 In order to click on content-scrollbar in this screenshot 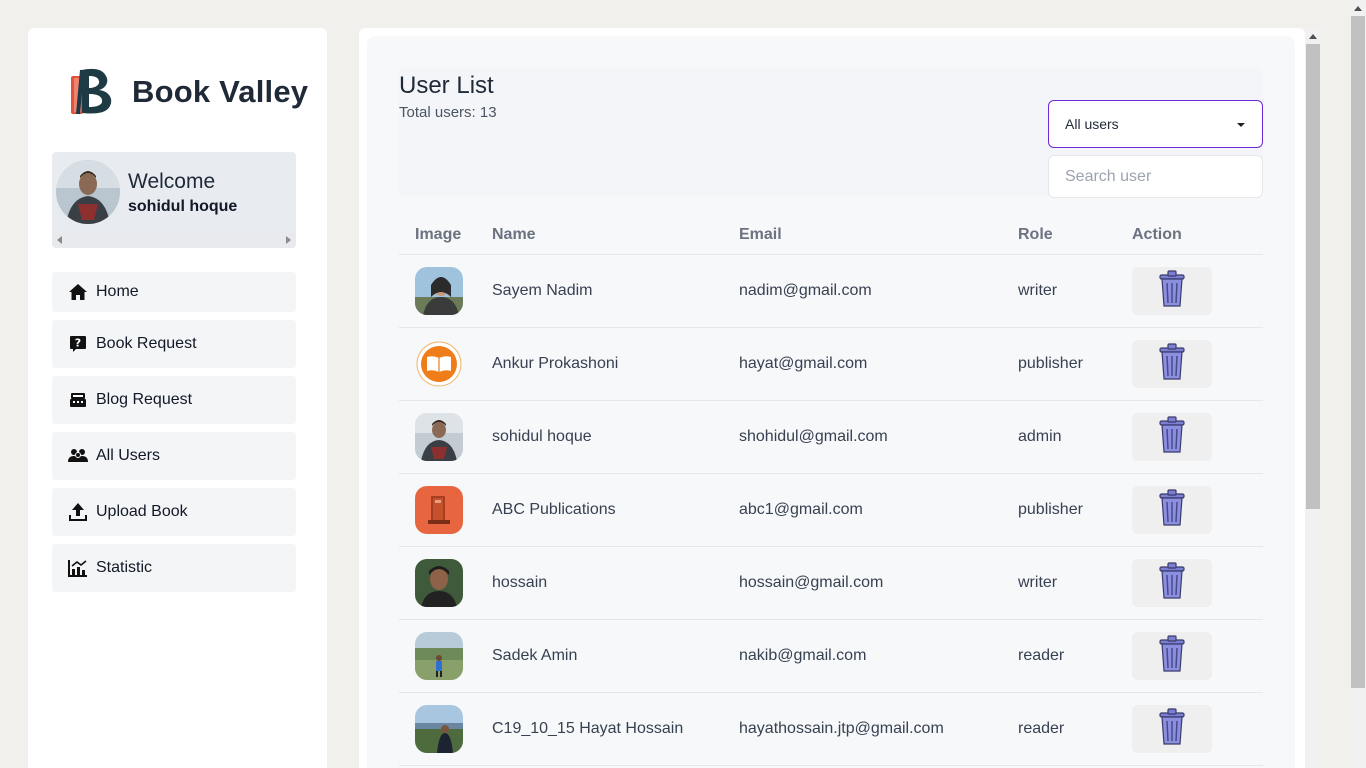, I will do `click(1313, 398)`.